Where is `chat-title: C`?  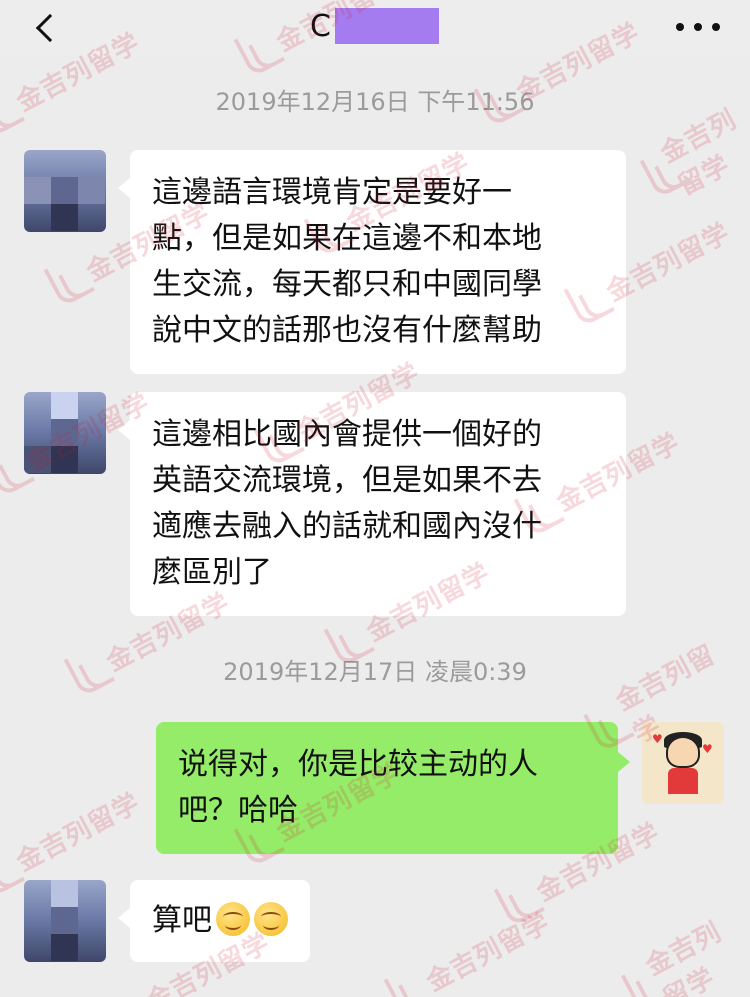 chat-title: C is located at coordinates (374, 26).